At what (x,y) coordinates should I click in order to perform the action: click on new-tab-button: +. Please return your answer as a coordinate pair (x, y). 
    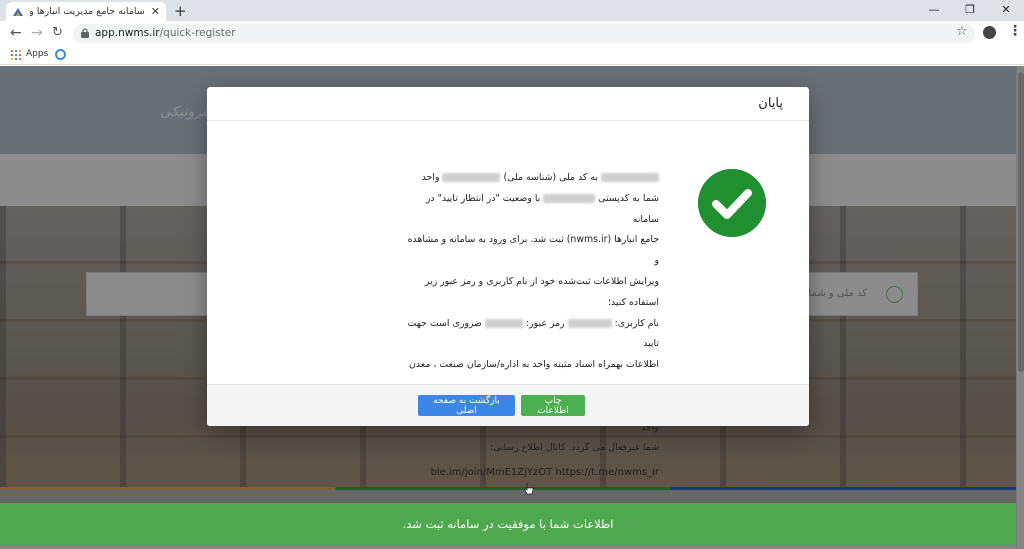
    Looking at the image, I should click on (180, 11).